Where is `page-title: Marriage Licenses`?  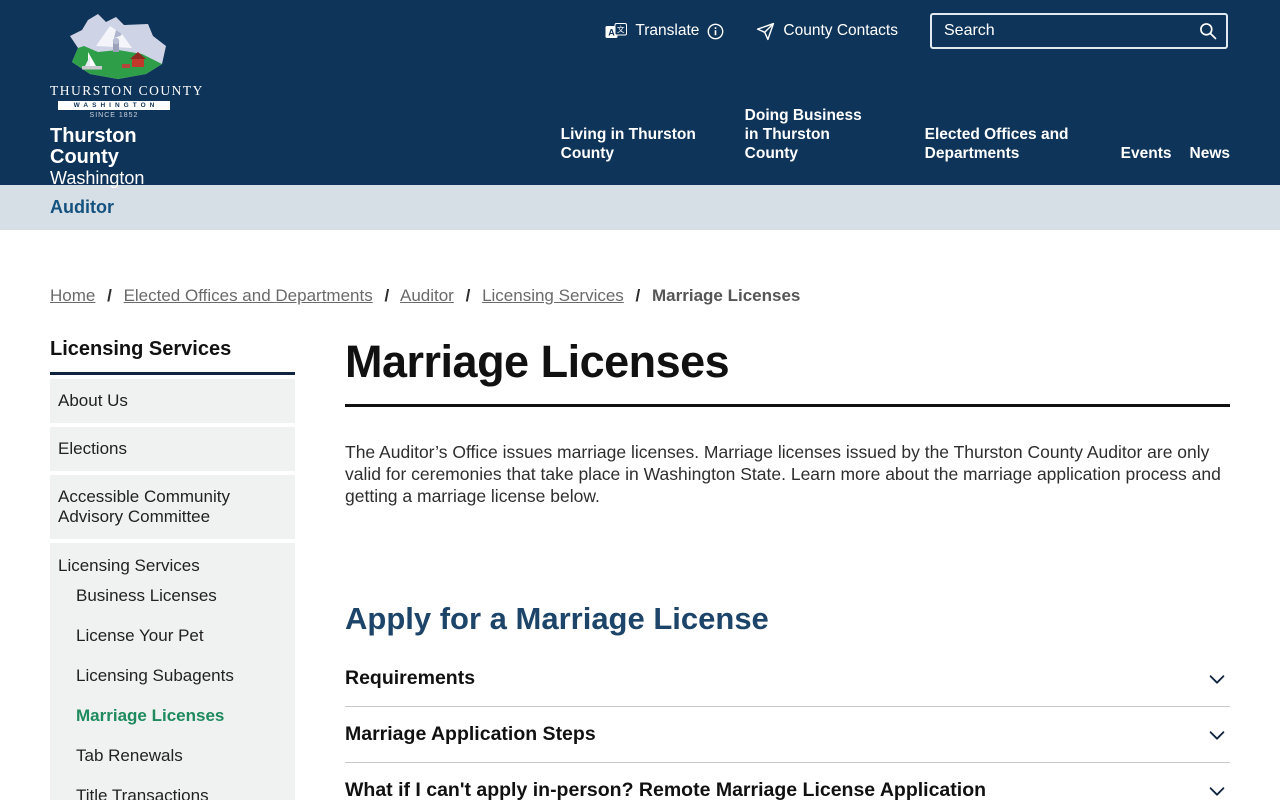 page-title: Marriage Licenses is located at coordinates (537, 361).